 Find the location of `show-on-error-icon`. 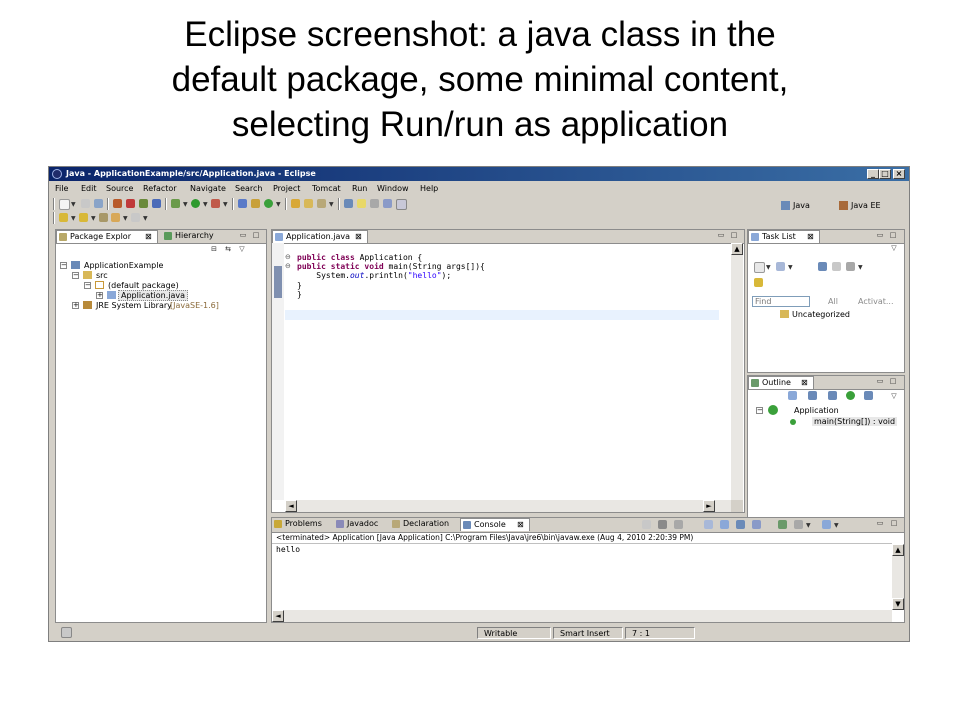

show-on-error-icon is located at coordinates (756, 524).